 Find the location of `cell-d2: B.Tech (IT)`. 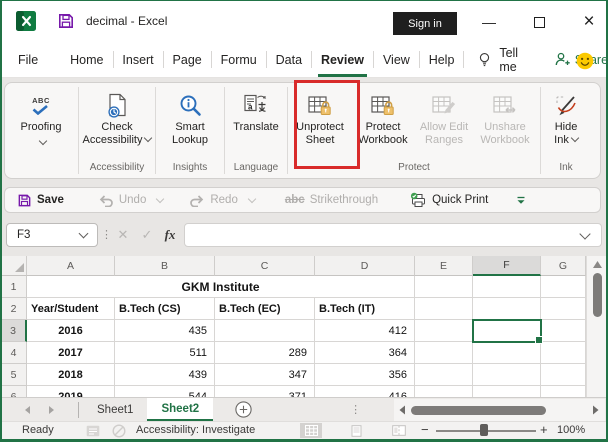

cell-d2: B.Tech (IT) is located at coordinates (365, 309).